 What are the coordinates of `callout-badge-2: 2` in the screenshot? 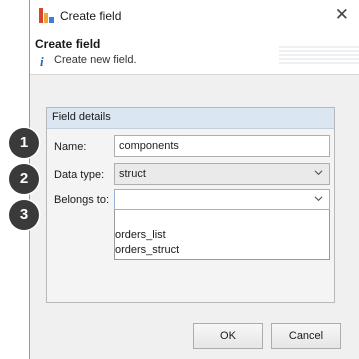 It's located at (24, 179).